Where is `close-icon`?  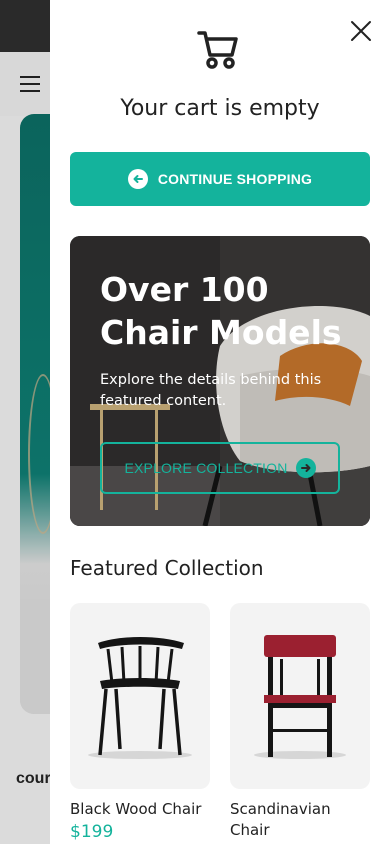
close-icon is located at coordinates (361, 31).